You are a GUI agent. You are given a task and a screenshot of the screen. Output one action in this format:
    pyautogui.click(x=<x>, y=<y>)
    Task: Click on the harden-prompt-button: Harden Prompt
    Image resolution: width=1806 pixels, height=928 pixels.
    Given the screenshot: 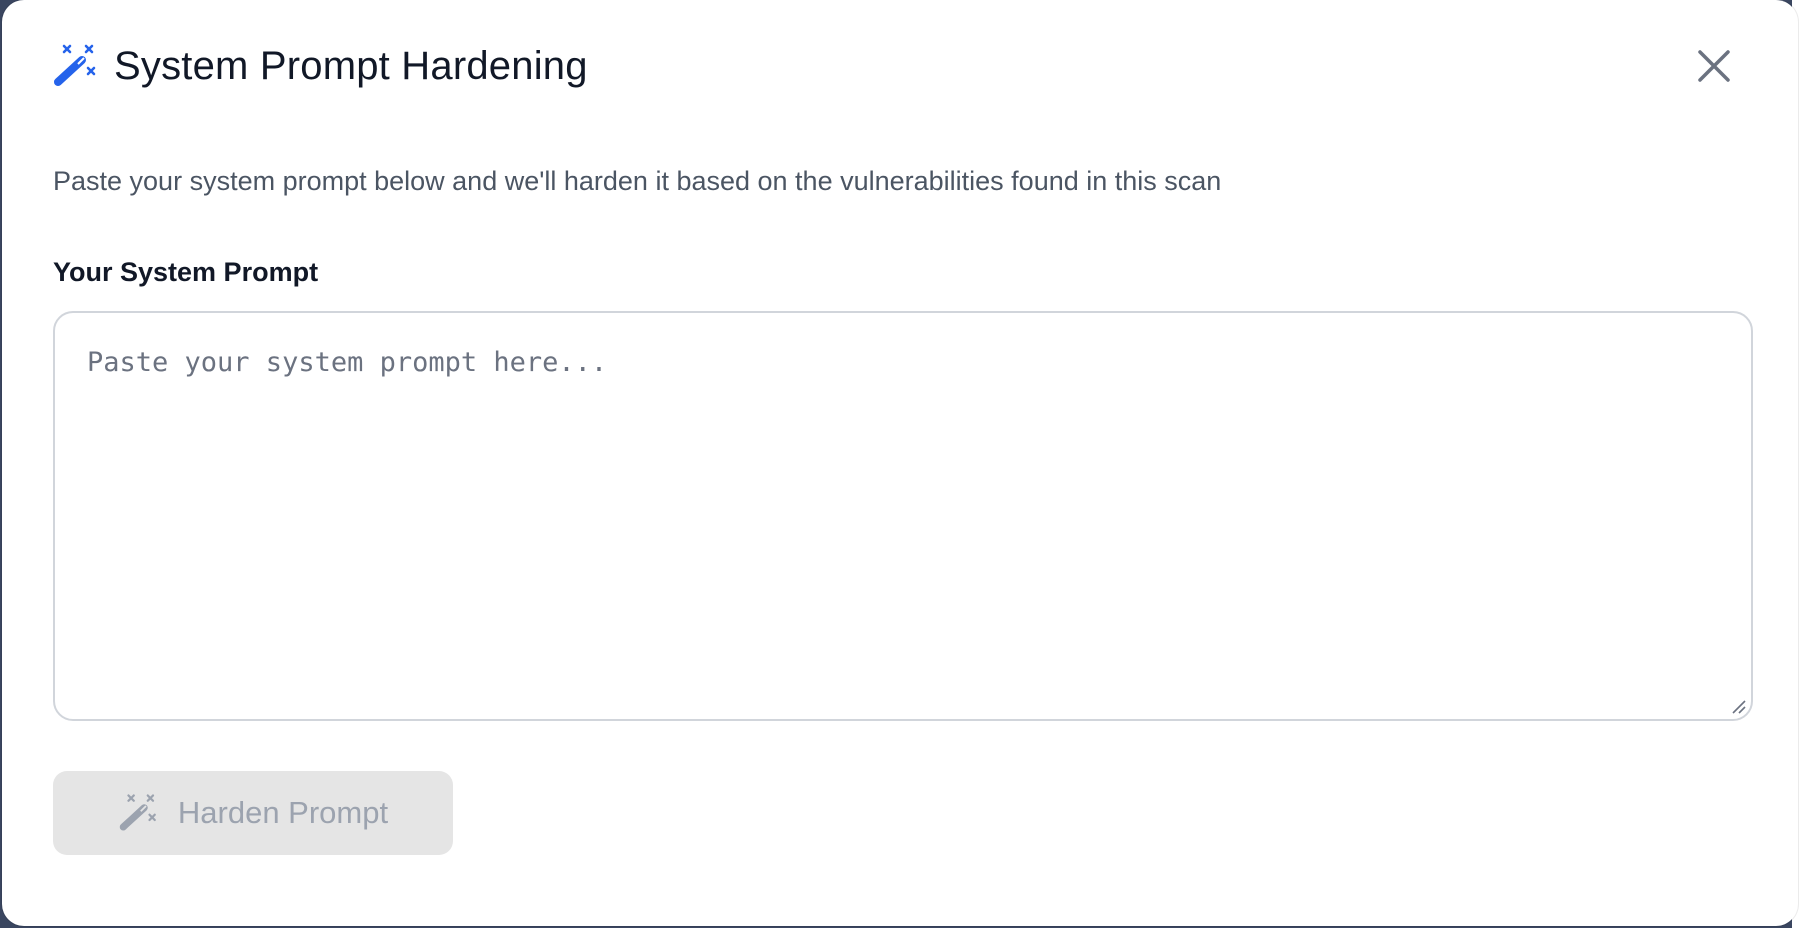 What is the action you would take?
    pyautogui.click(x=253, y=813)
    